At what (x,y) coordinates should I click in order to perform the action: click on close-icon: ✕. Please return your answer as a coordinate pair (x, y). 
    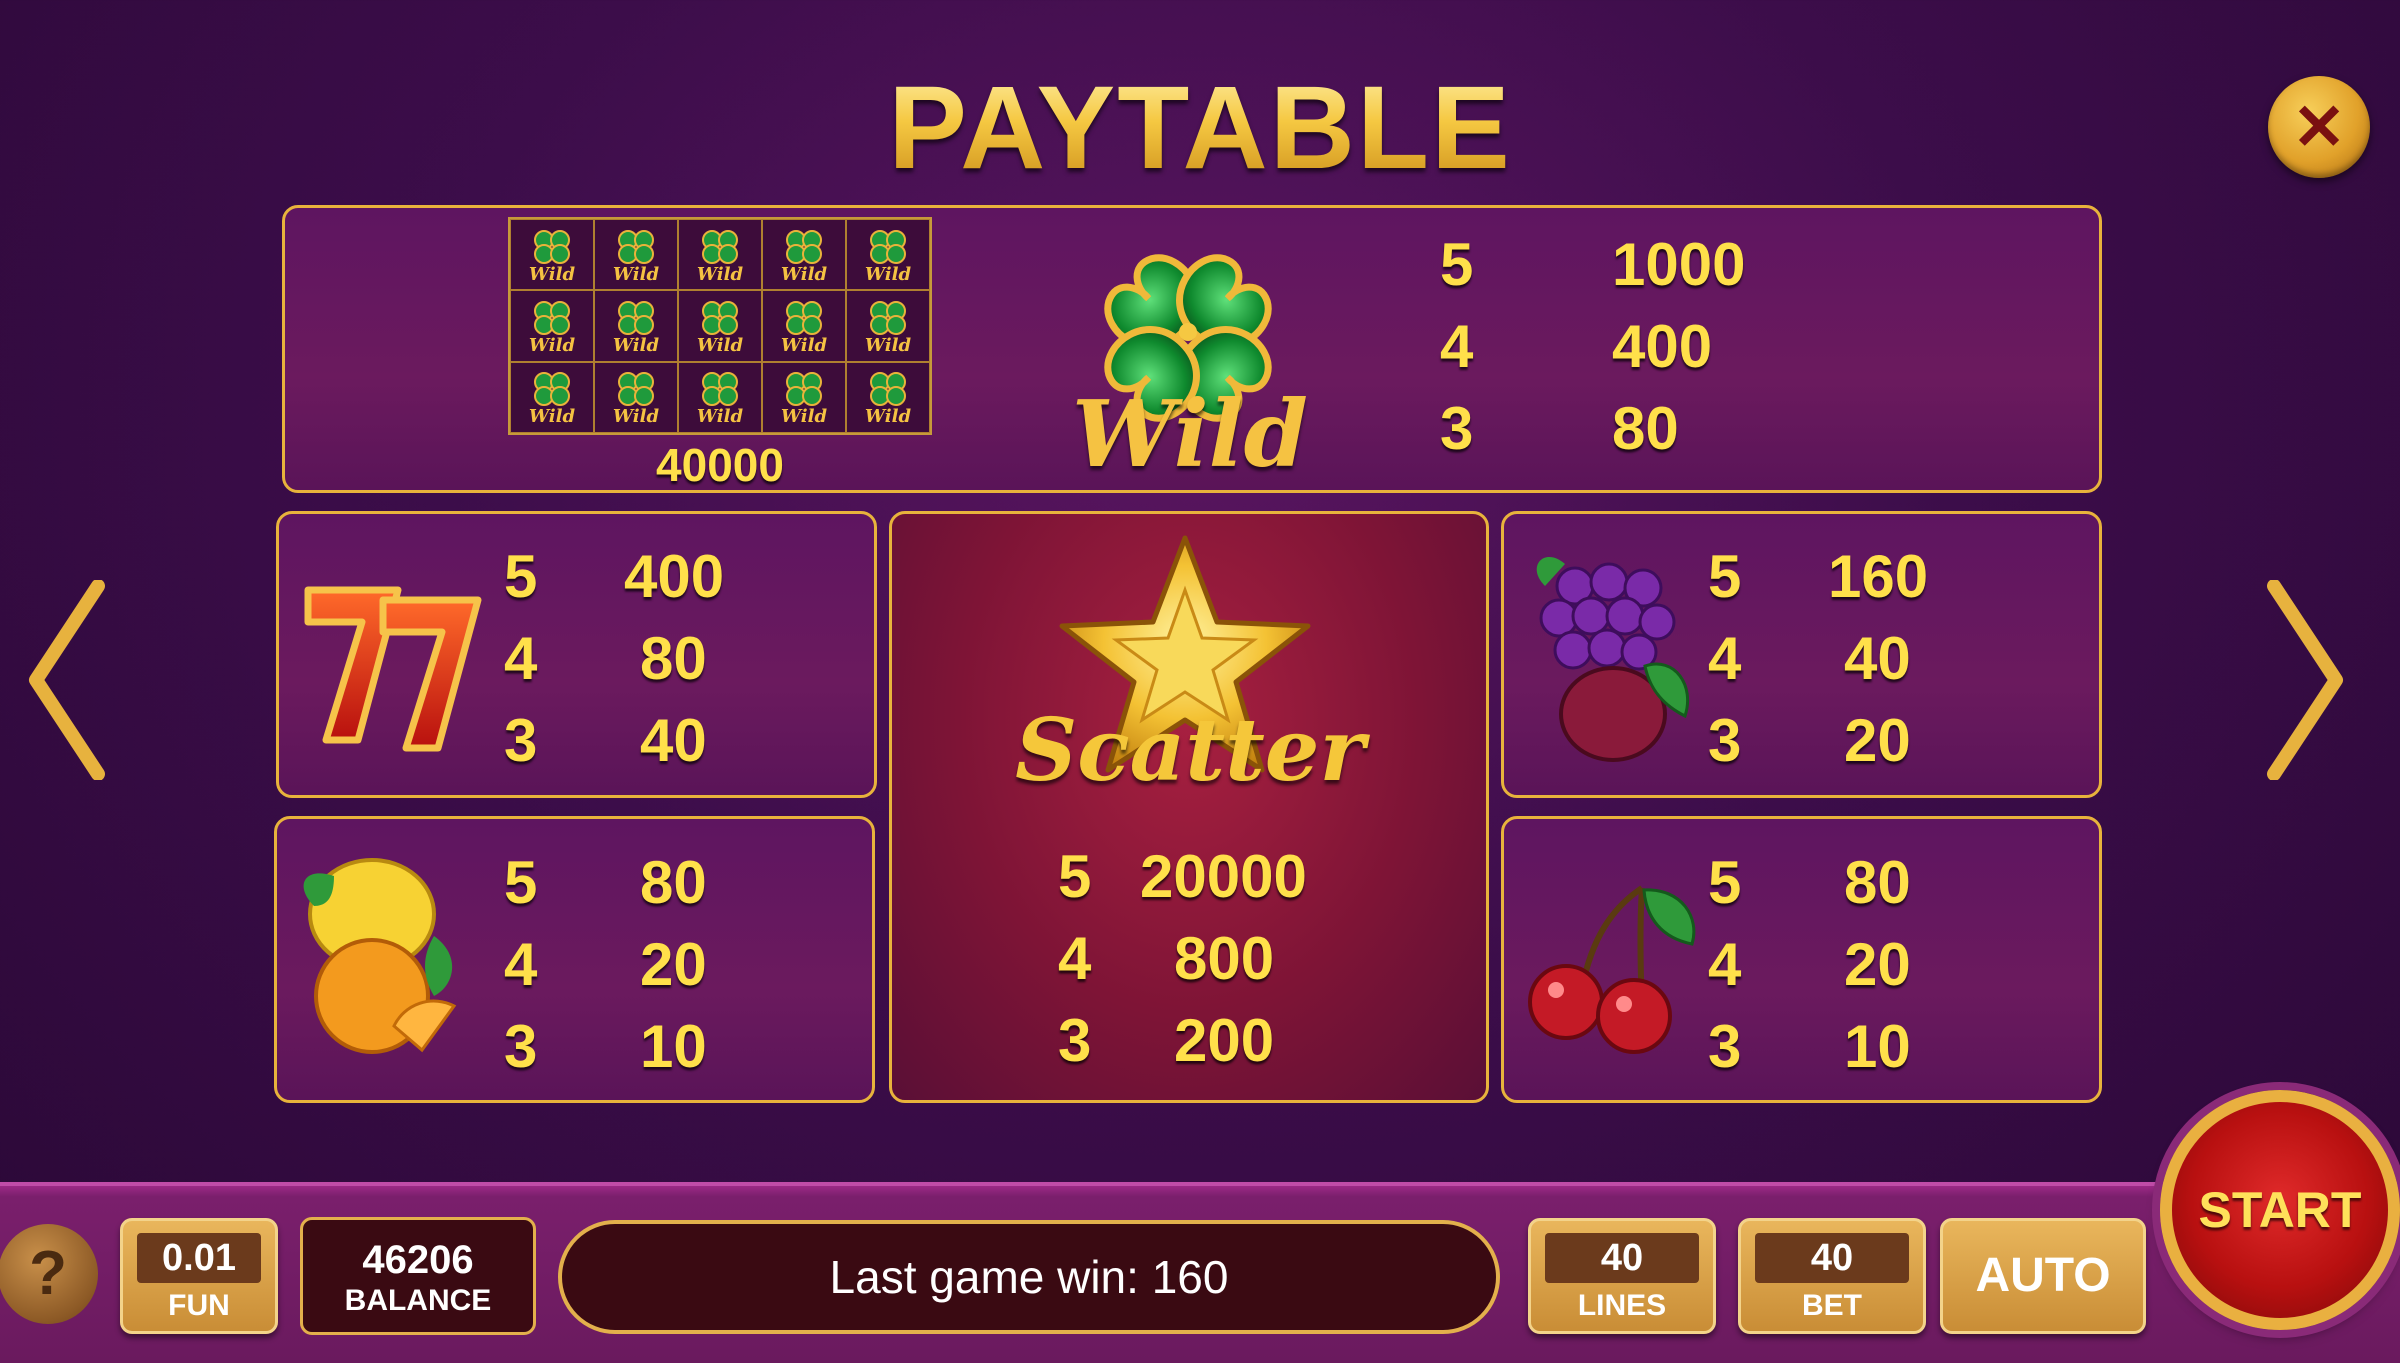
    Looking at the image, I should click on (2319, 126).